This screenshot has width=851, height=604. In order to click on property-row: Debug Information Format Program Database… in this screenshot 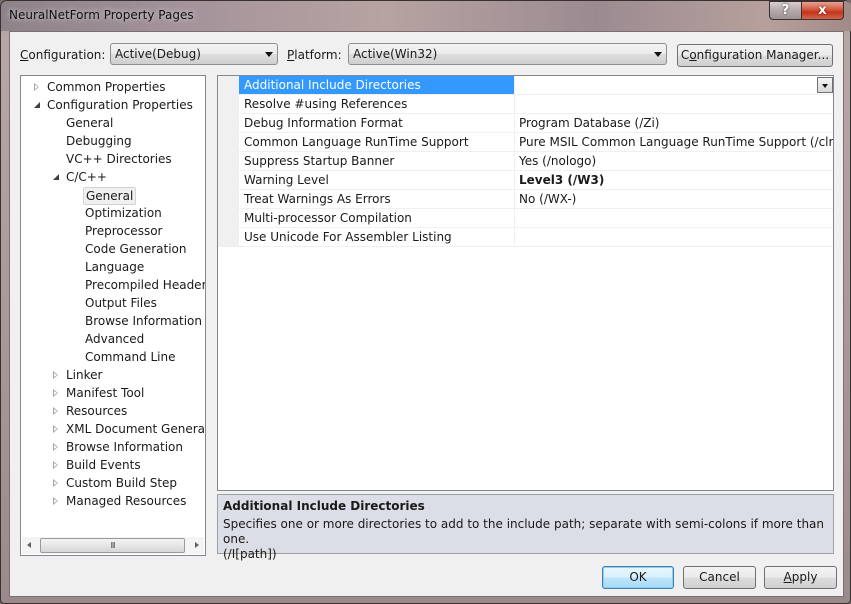, I will do `click(536, 123)`.